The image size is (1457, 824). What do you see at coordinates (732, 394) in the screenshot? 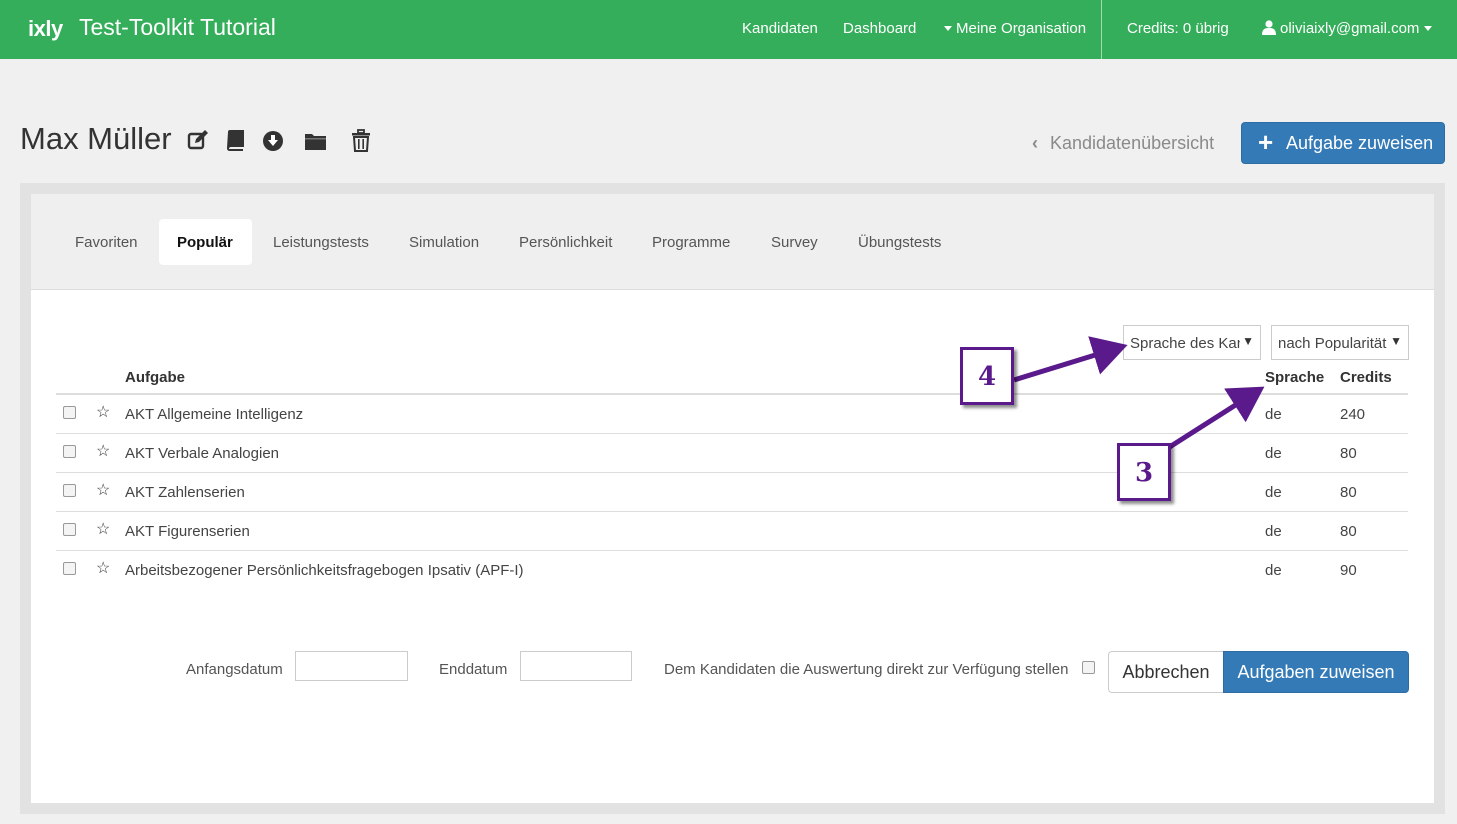
I see `table-header-divider` at bounding box center [732, 394].